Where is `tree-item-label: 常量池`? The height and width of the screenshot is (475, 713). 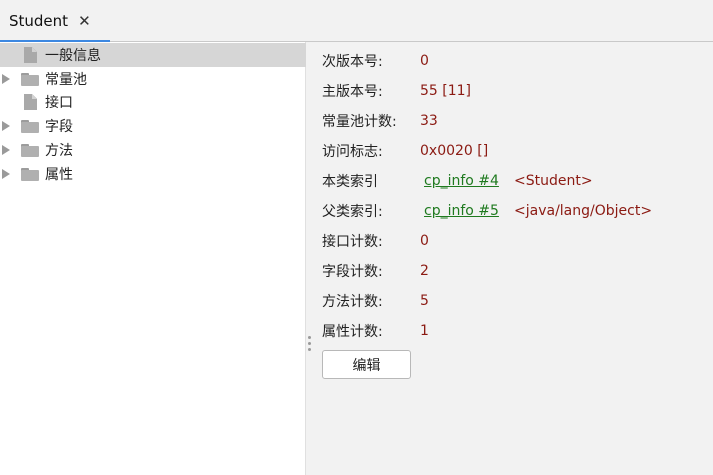
tree-item-label: 常量池 is located at coordinates (66, 80).